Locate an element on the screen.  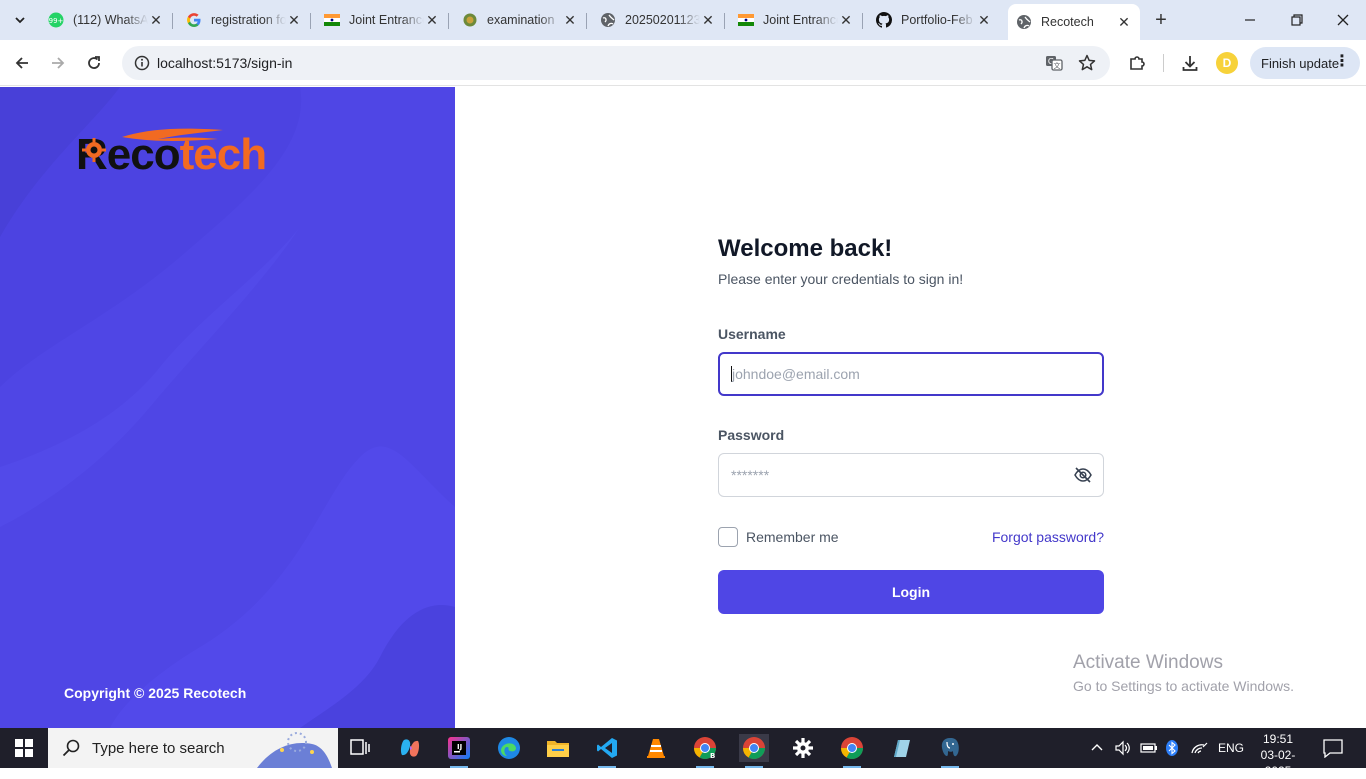
copilot-icon is located at coordinates (410, 748).